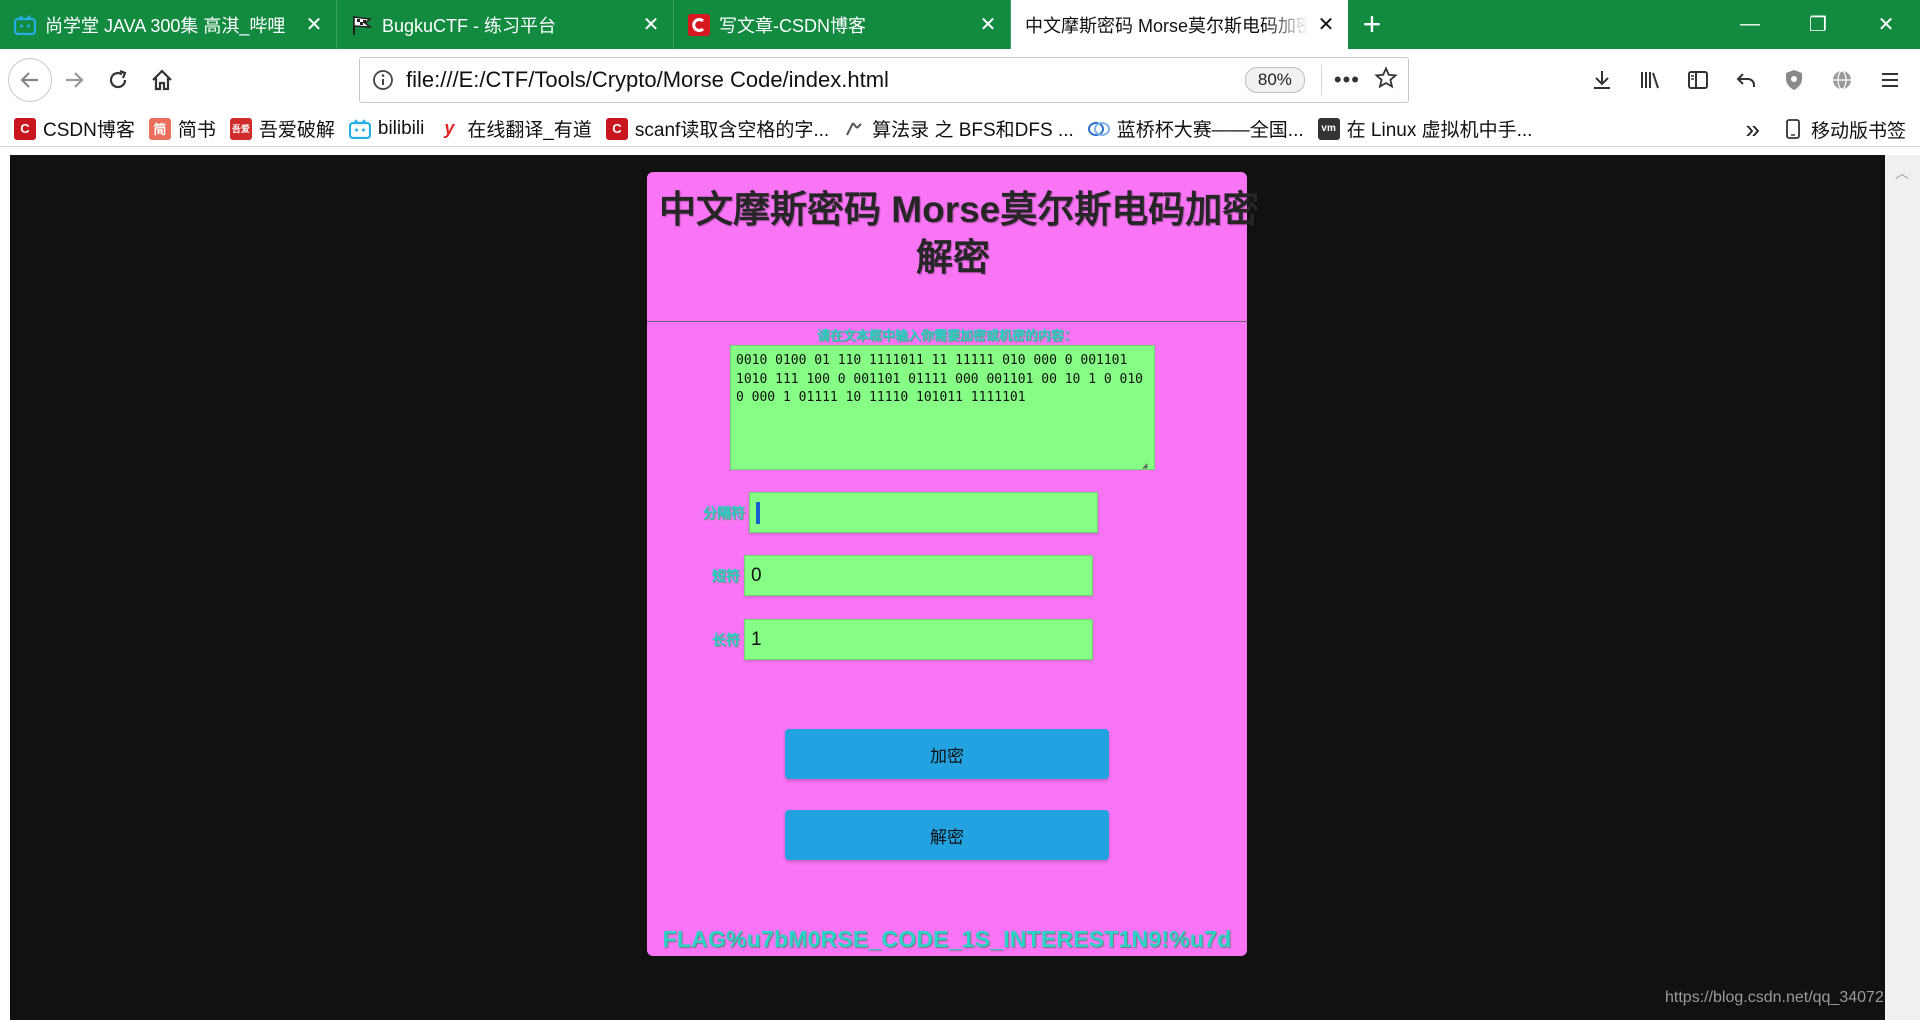 This screenshot has width=1920, height=1020. I want to click on home-button, so click(162, 80).